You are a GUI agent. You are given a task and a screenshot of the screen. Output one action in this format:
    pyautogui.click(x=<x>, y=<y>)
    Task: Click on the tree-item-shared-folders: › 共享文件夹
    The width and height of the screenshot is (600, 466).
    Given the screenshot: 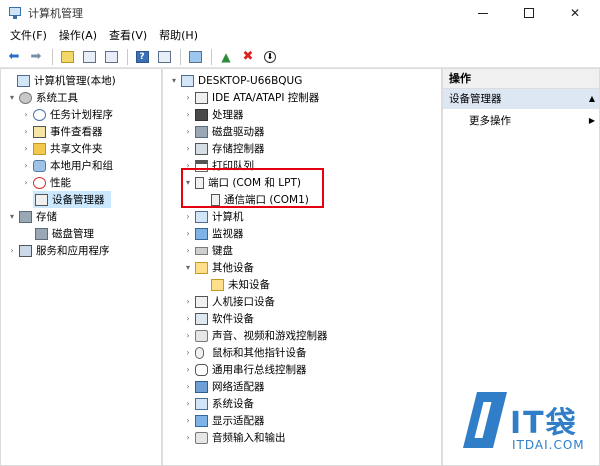 What is the action you would take?
    pyautogui.click(x=62, y=148)
    